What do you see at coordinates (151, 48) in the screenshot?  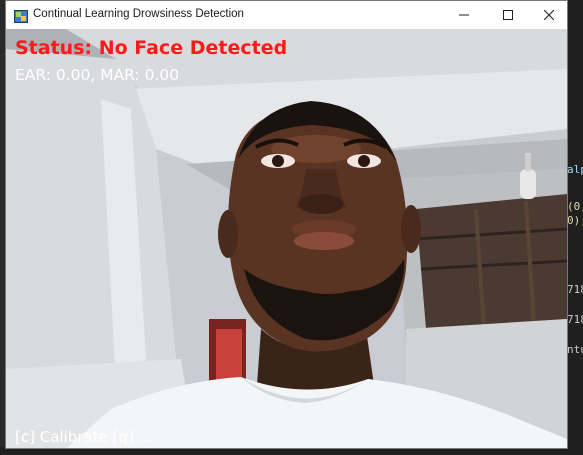 I see `detection-status-text: Status: No Face Detected` at bounding box center [151, 48].